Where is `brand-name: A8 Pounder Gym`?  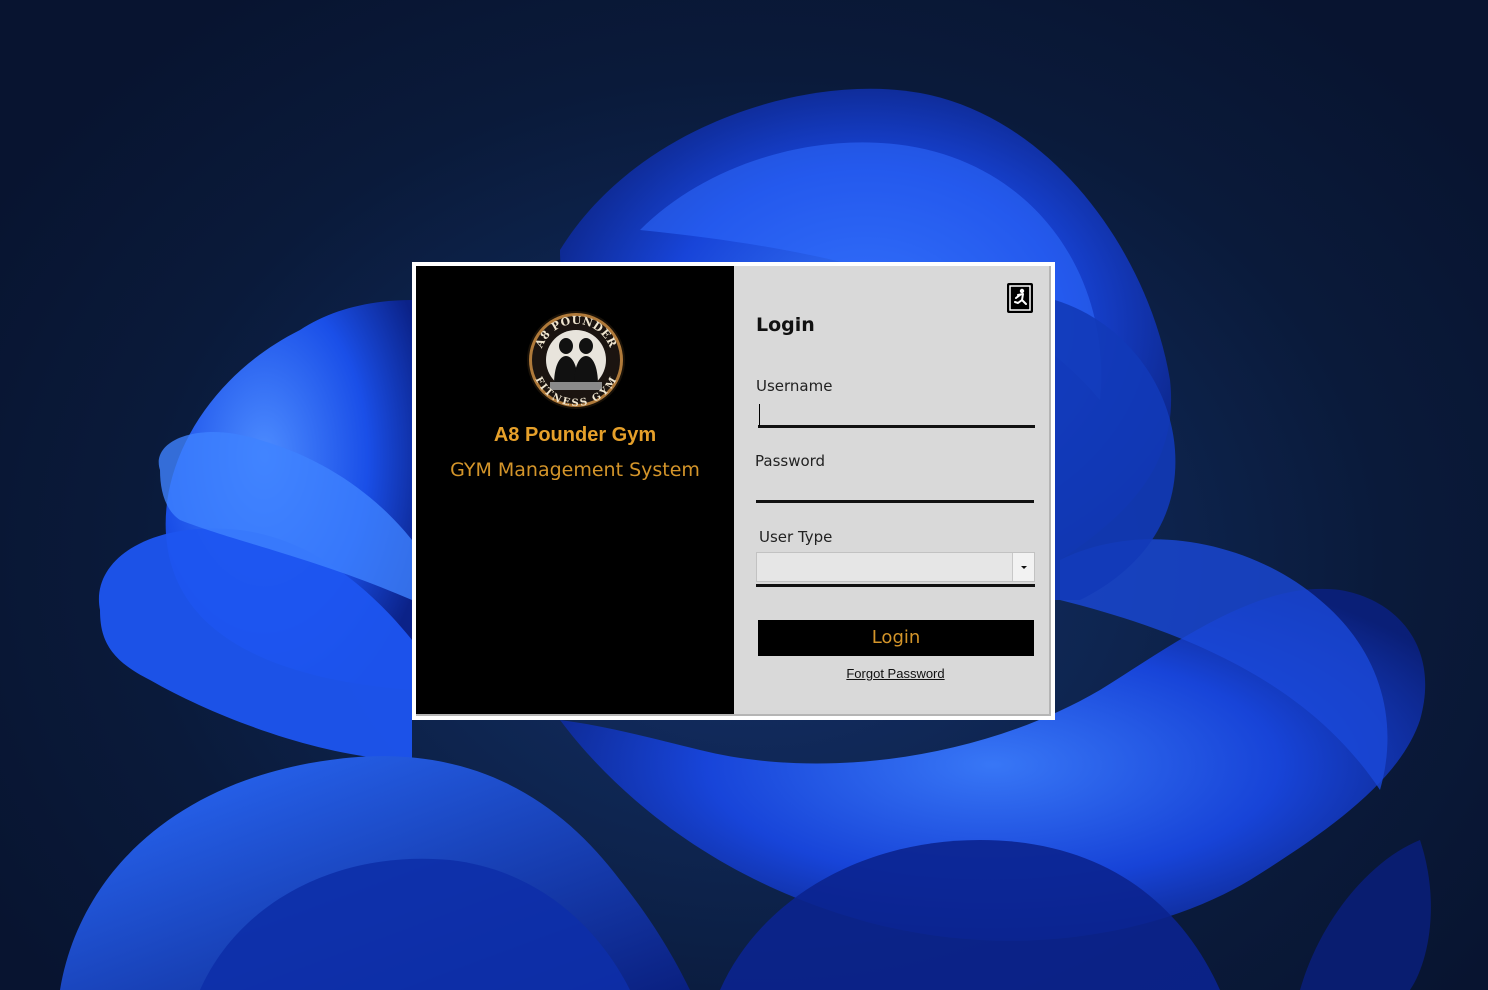 brand-name: A8 Pounder Gym is located at coordinates (575, 435).